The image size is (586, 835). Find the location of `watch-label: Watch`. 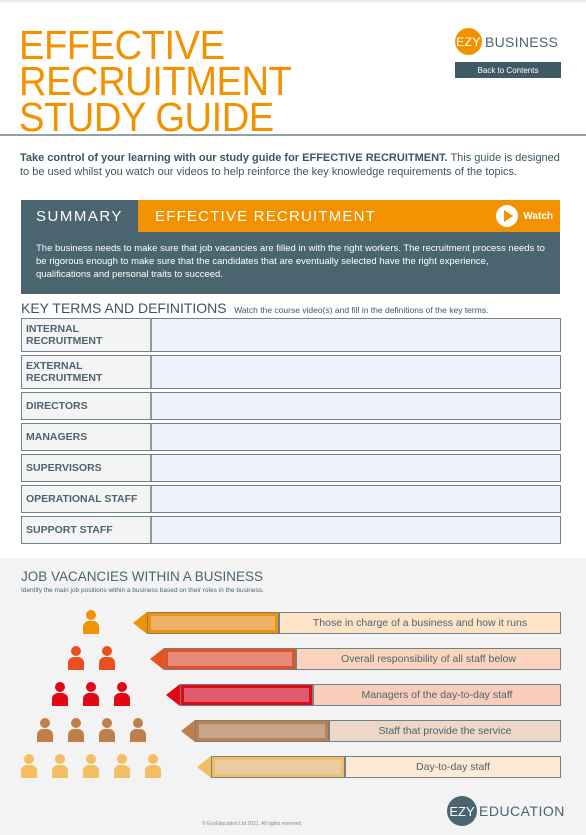

watch-label: Watch is located at coordinates (538, 216).